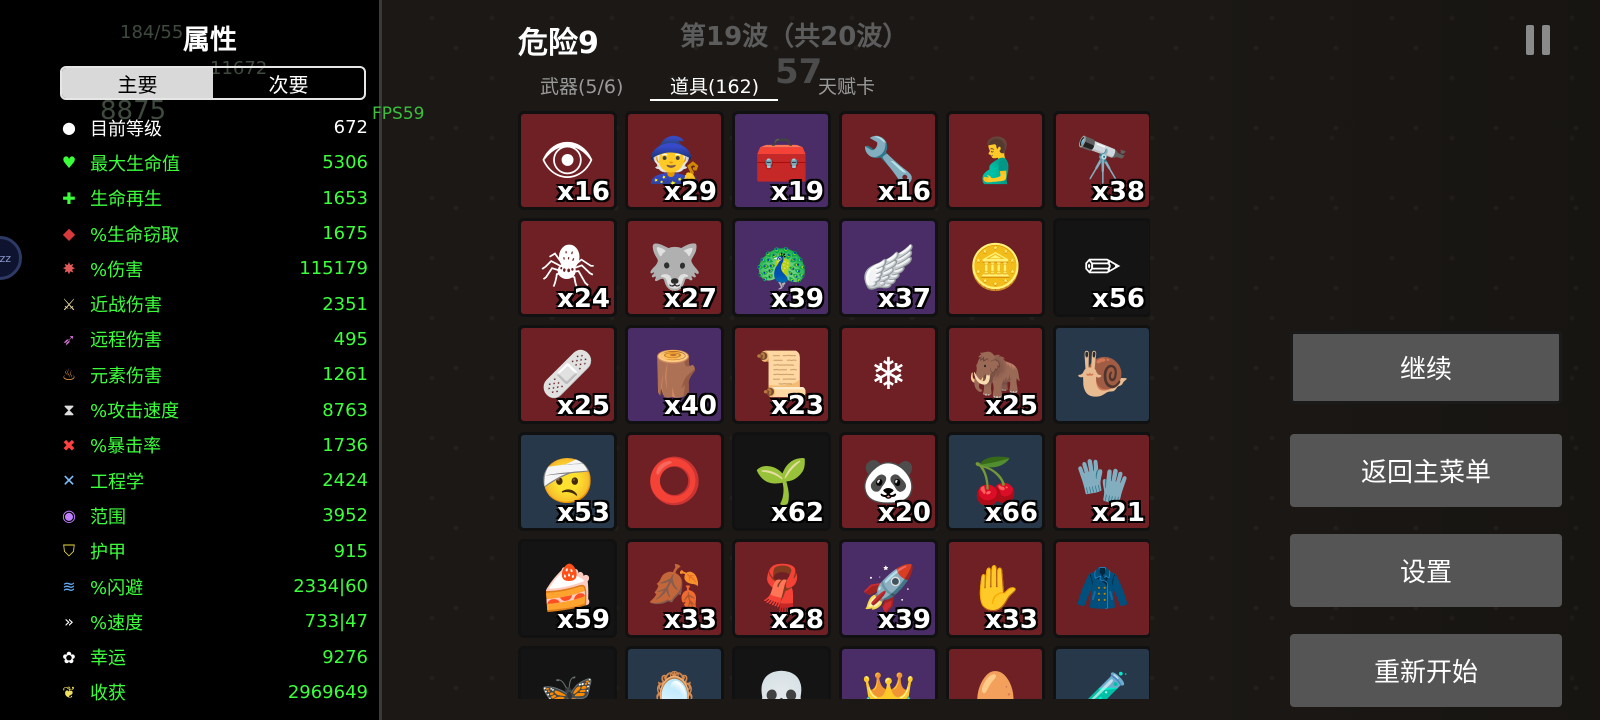  I want to click on pause-button, so click(1538, 40).